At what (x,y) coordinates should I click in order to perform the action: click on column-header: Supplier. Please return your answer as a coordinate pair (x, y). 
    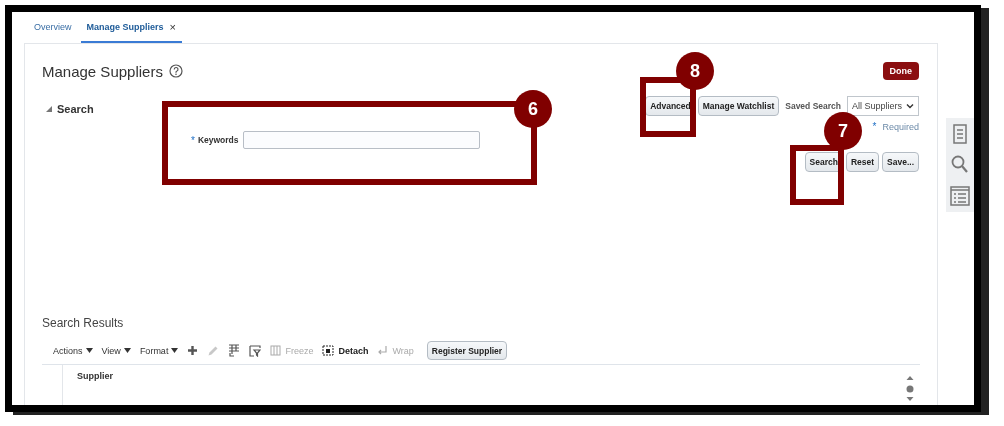
    Looking at the image, I should click on (95, 376).